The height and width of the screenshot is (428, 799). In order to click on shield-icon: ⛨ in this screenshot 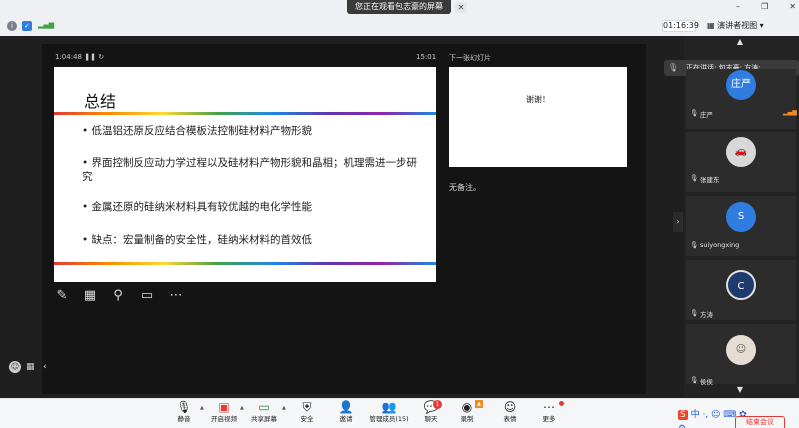, I will do `click(307, 407)`.